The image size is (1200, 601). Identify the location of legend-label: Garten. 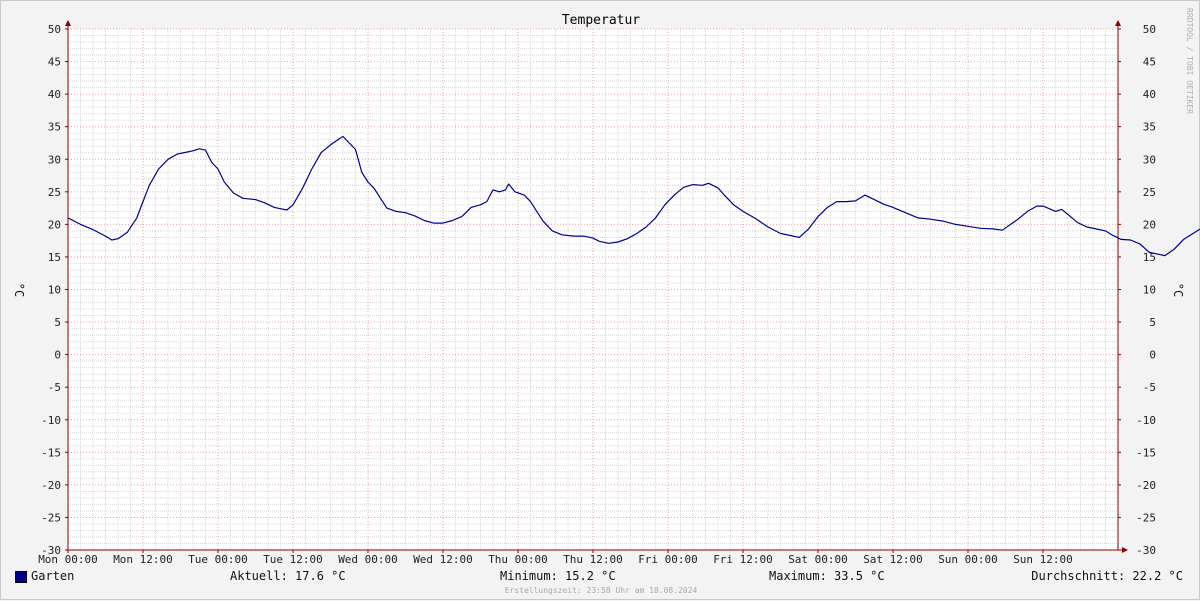
(53, 576).